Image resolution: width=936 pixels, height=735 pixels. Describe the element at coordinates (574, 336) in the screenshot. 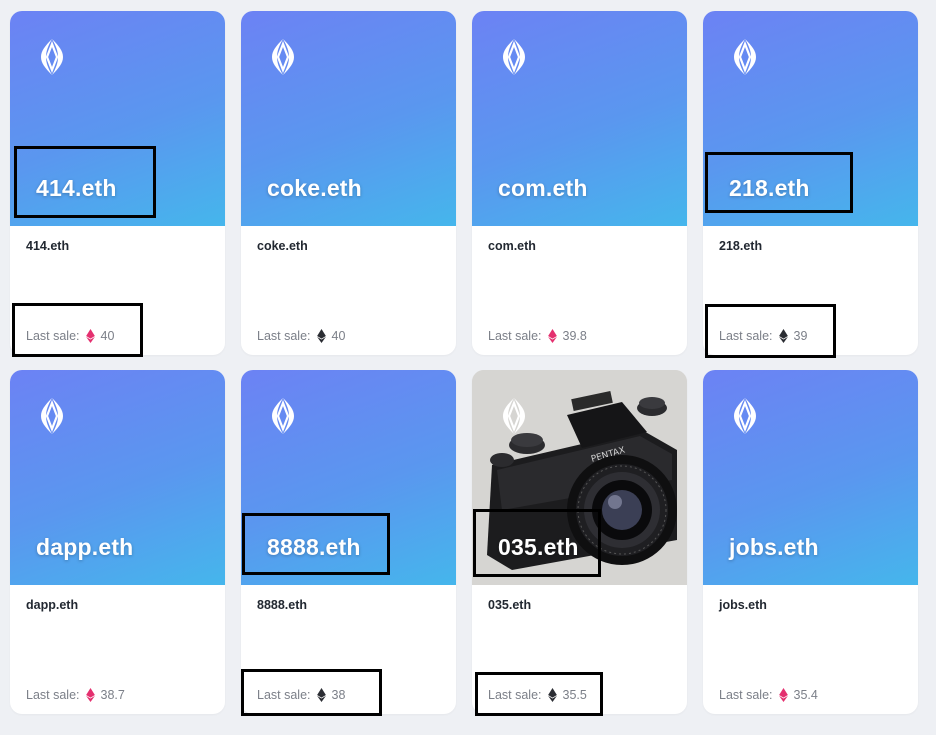

I see `last-sale-price: 39.8` at that location.